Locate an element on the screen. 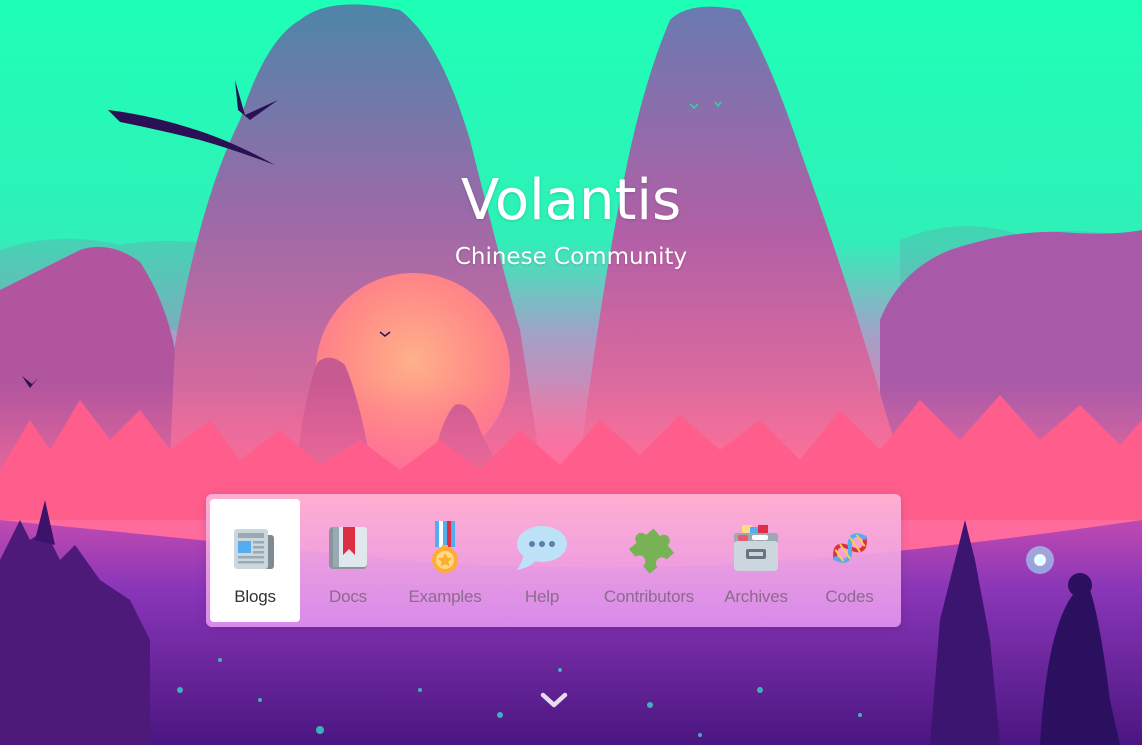 The width and height of the screenshot is (1142, 745). book-icon is located at coordinates (348, 548).